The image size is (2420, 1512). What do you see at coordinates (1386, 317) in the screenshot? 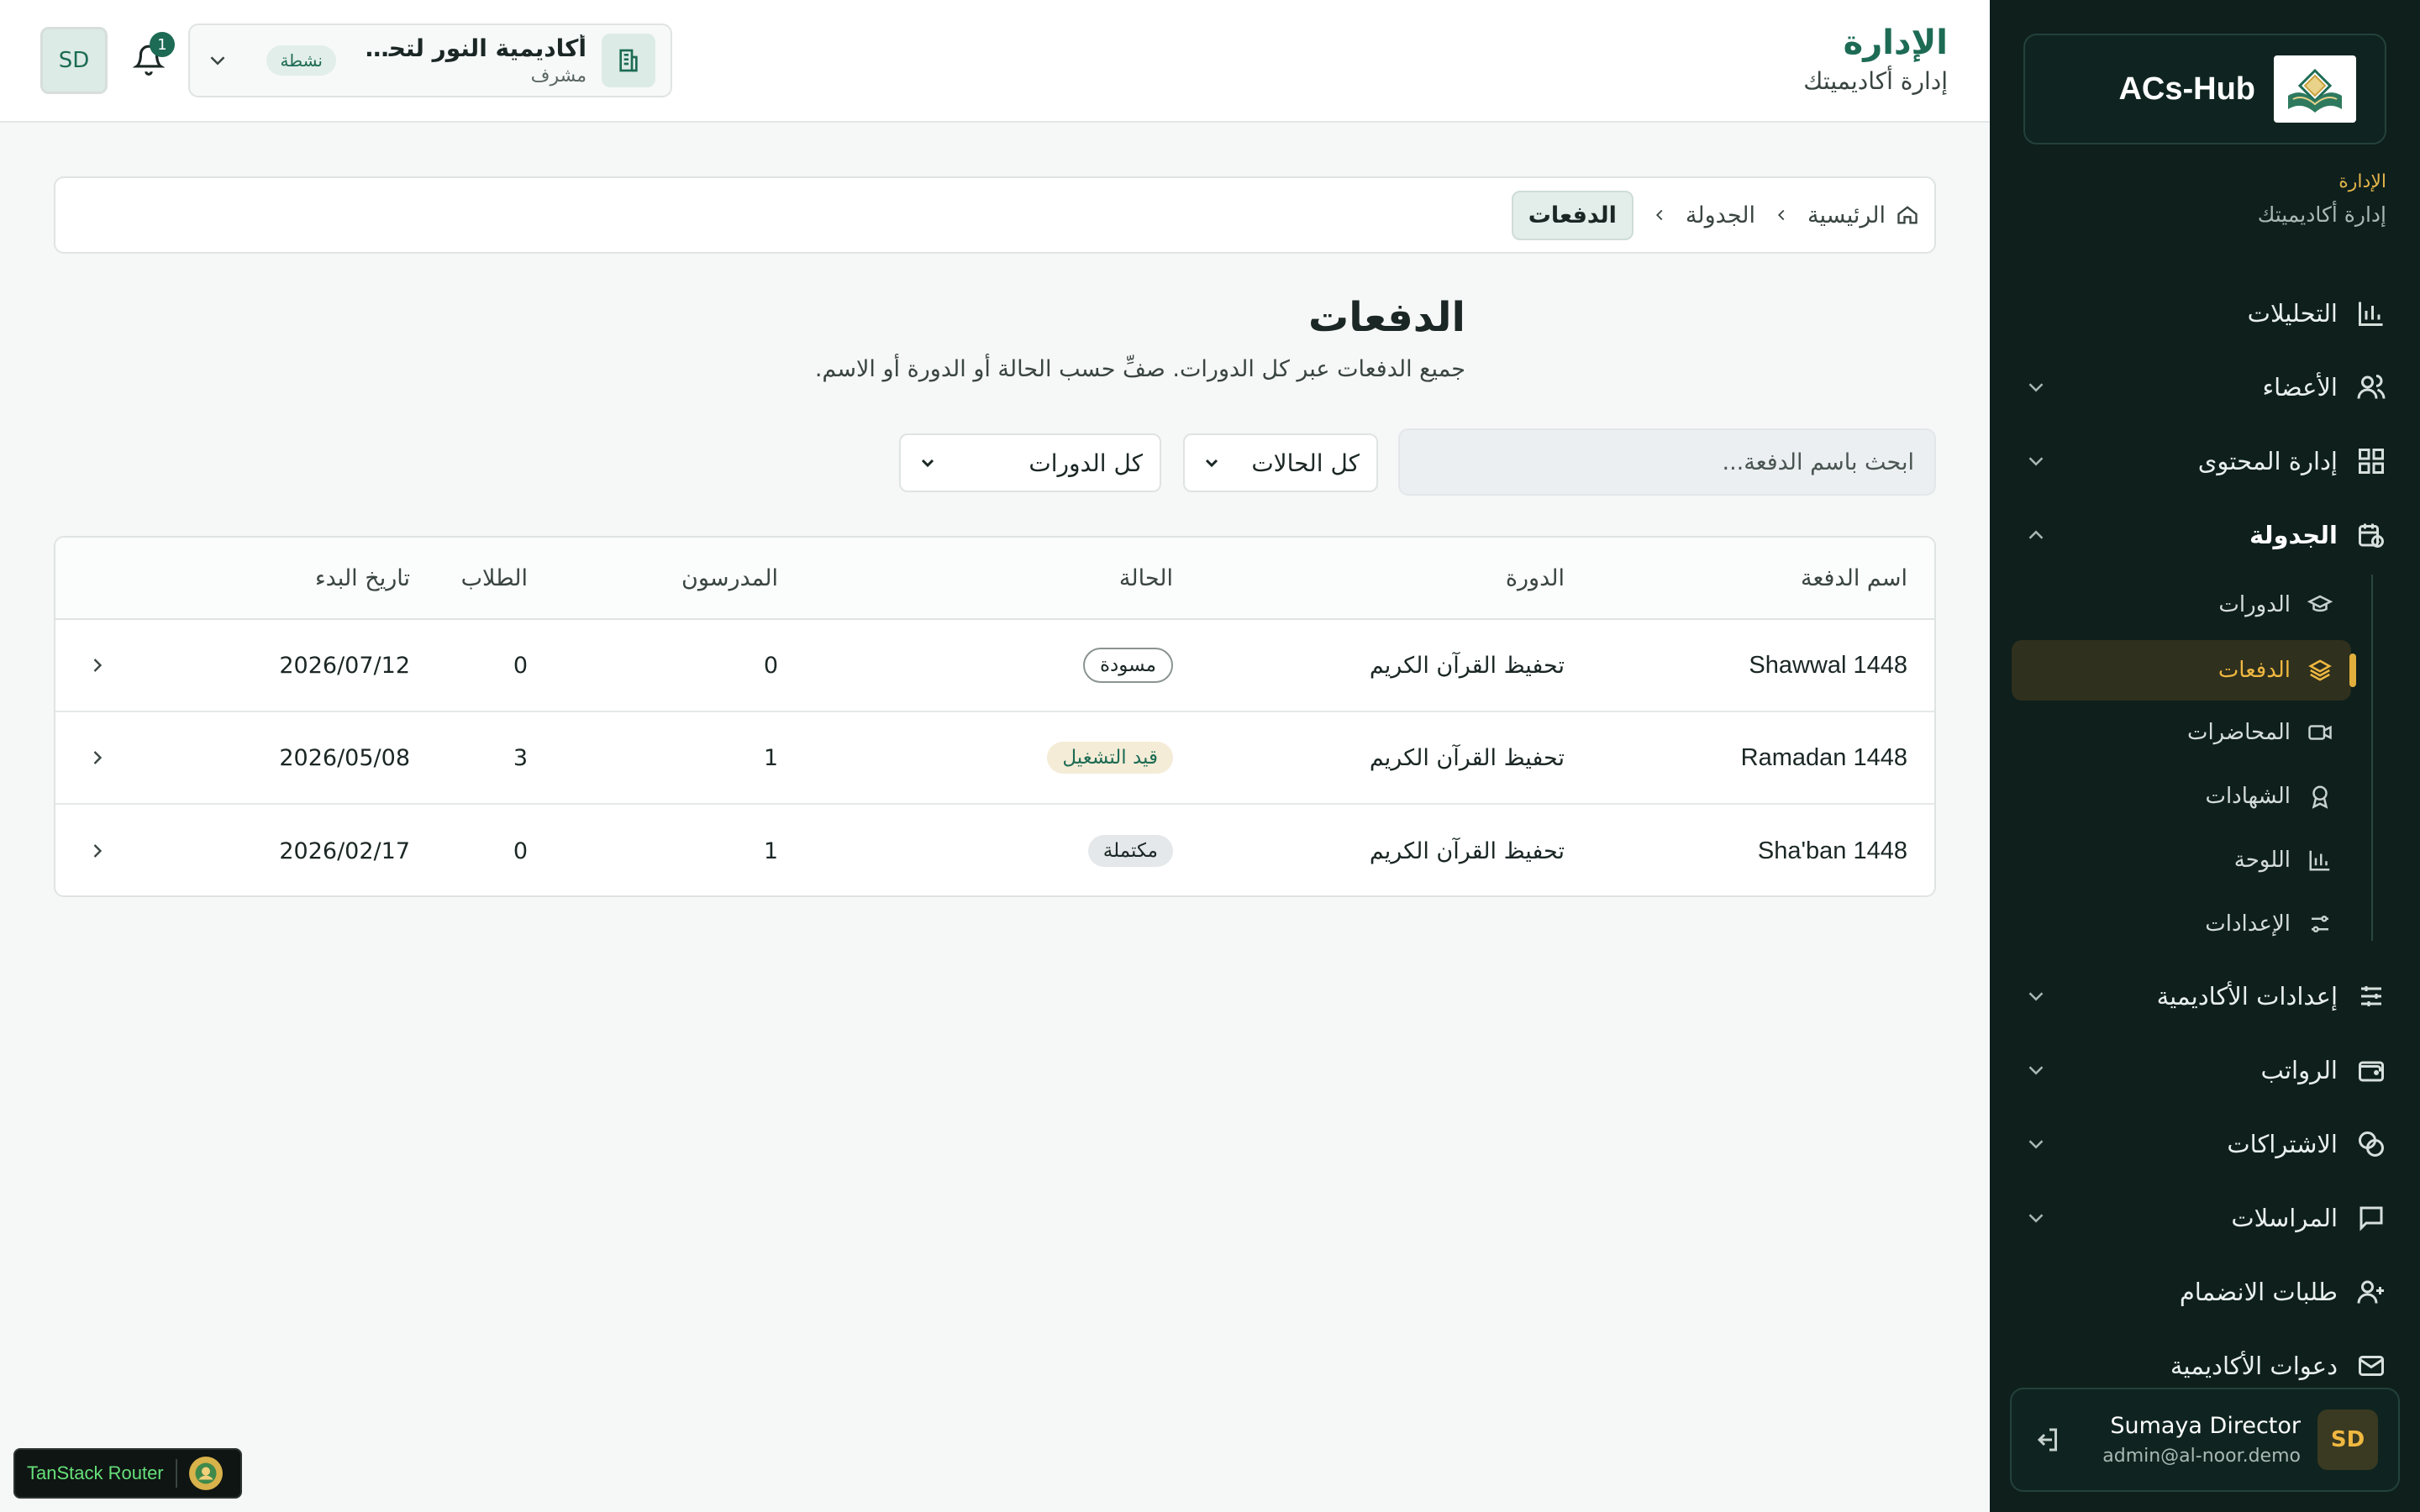
I see `page-title: الدفعات` at bounding box center [1386, 317].